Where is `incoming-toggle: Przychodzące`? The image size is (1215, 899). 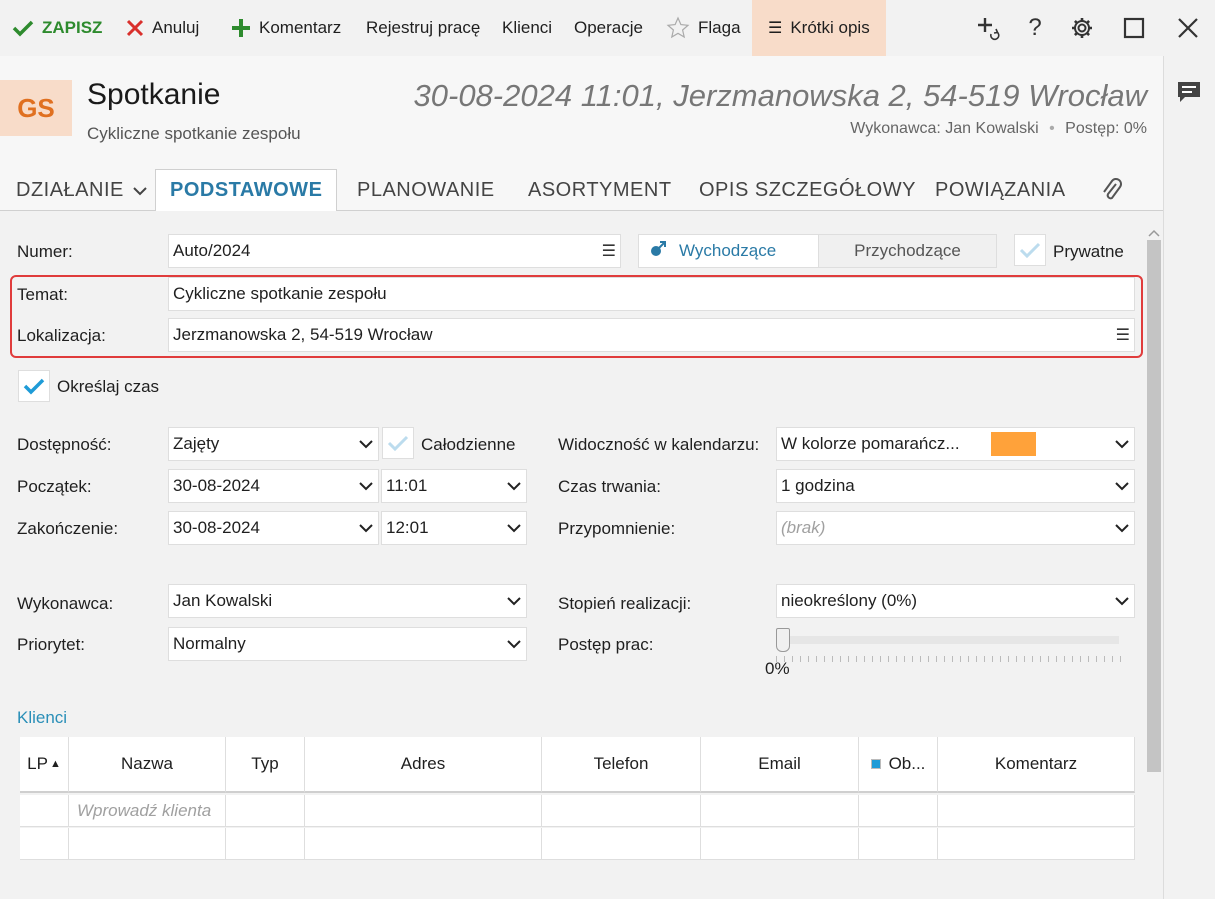
incoming-toggle: Przychodzące is located at coordinates (907, 251).